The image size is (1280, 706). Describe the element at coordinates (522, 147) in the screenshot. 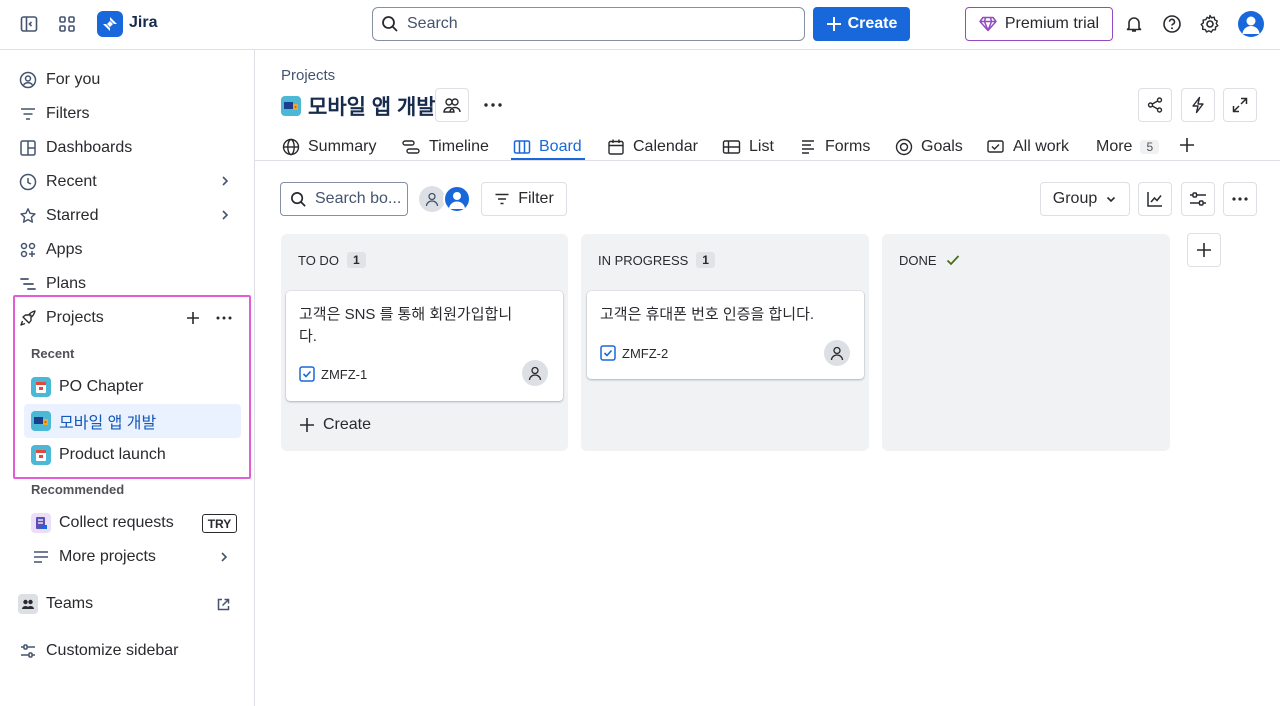

I see `board-icon` at that location.